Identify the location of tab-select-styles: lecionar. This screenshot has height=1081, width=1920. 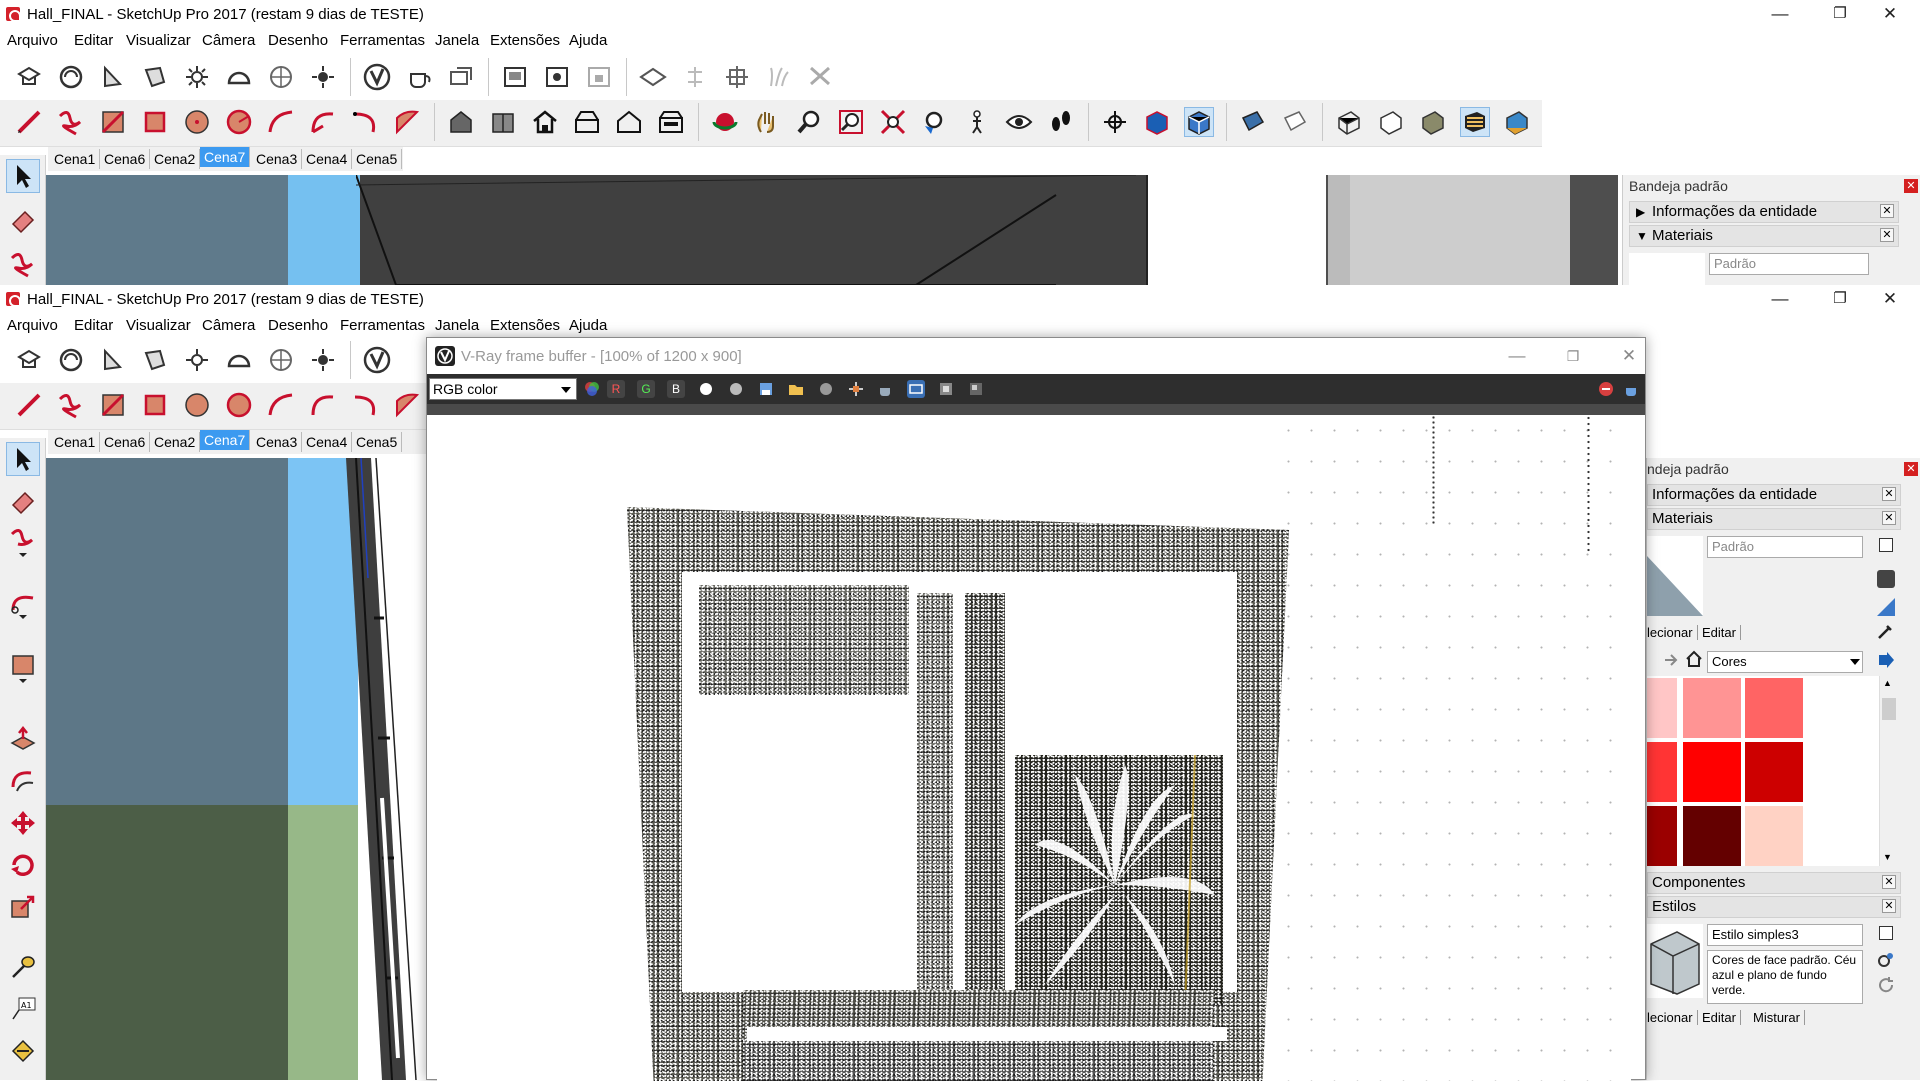
(1670, 1017).